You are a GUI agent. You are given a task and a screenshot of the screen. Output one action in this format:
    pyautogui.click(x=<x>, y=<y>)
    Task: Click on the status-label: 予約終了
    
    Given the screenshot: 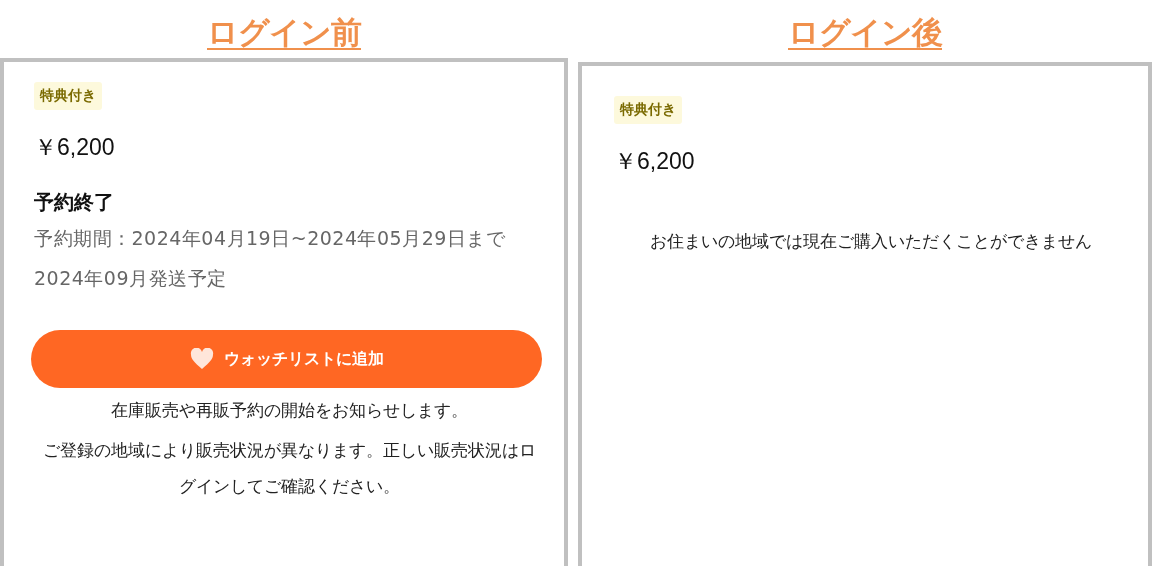 What is the action you would take?
    pyautogui.click(x=74, y=202)
    